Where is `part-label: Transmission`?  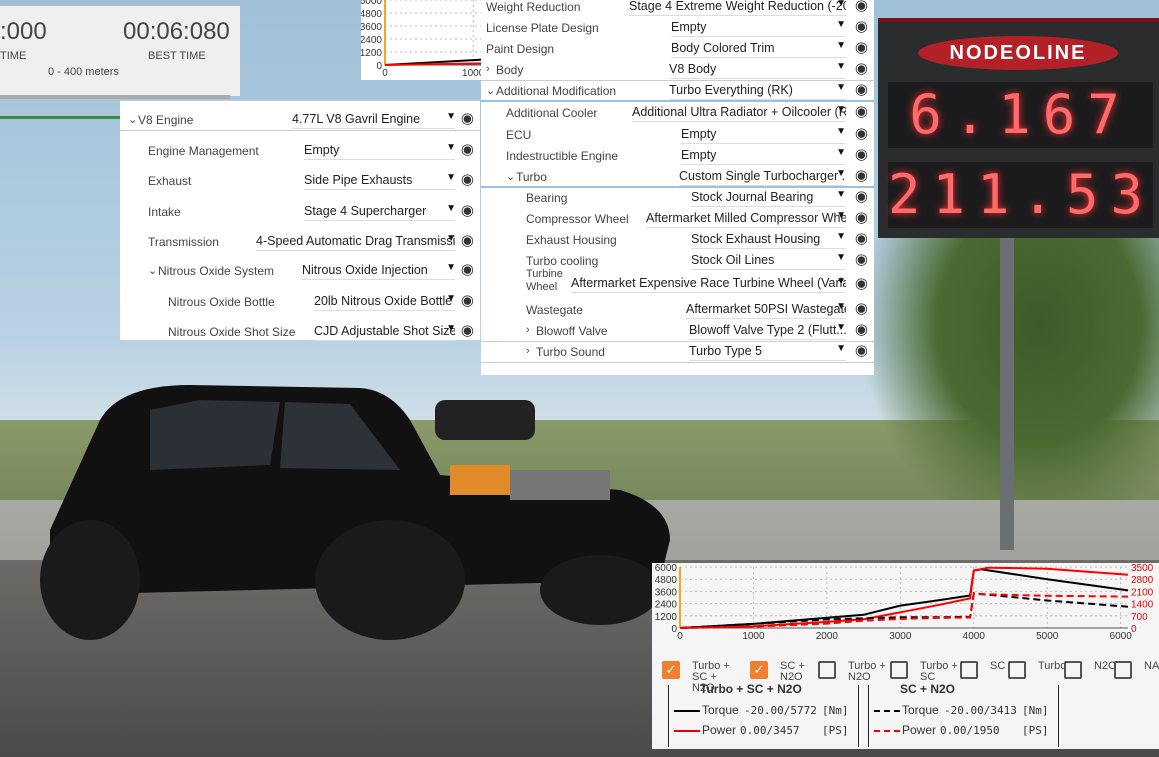
part-label: Transmission is located at coordinates (183, 242).